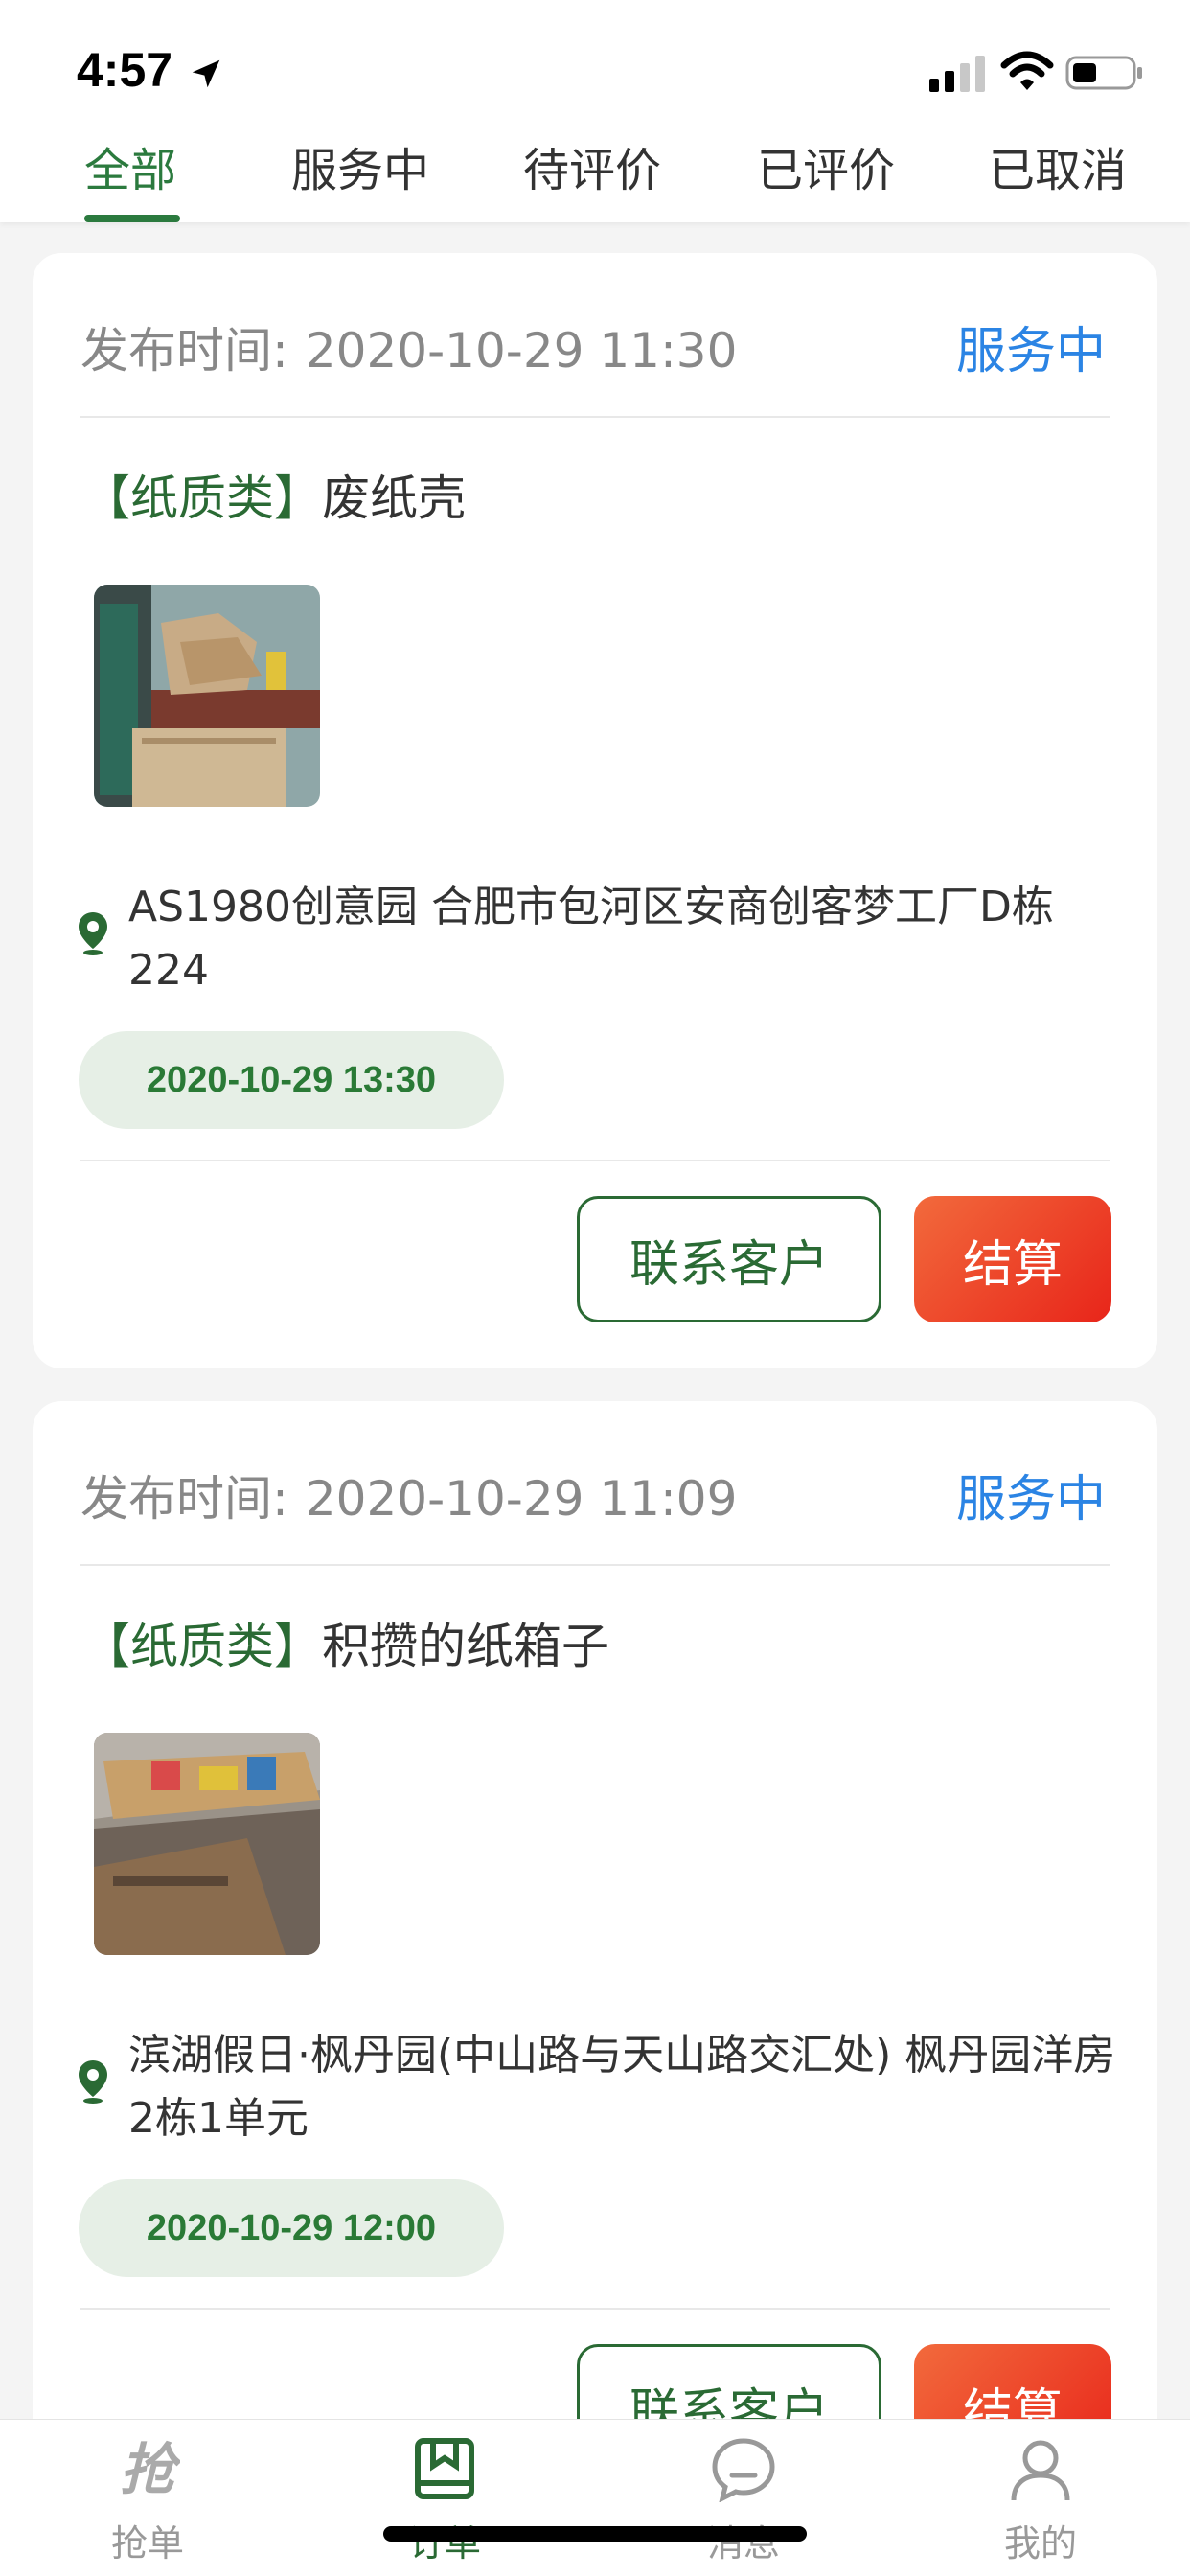 This screenshot has width=1190, height=2576. I want to click on nav-messages: 消息, so click(744, 2498).